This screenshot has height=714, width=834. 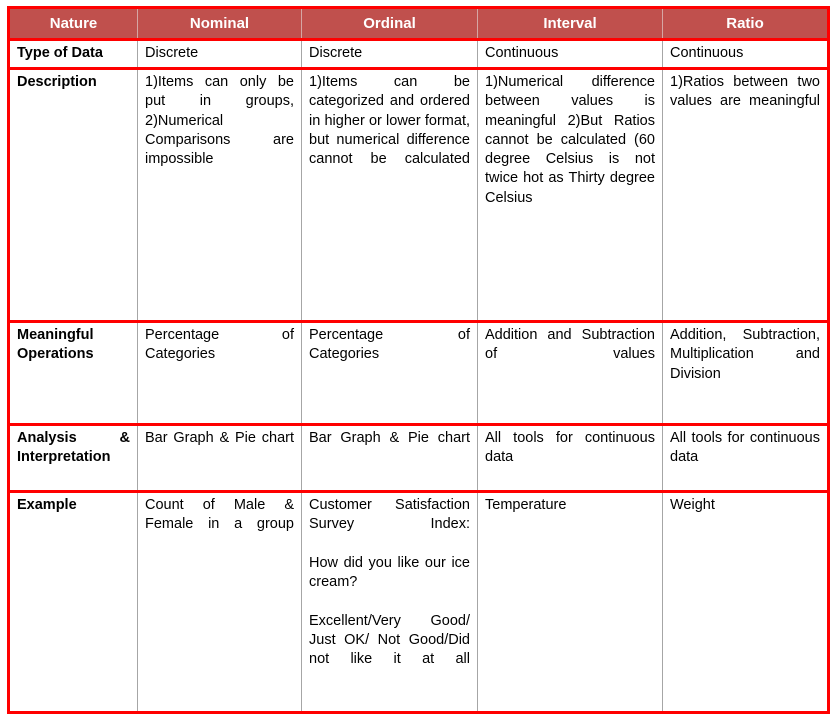 I want to click on cell-example-interval: Temperature, so click(x=570, y=601).